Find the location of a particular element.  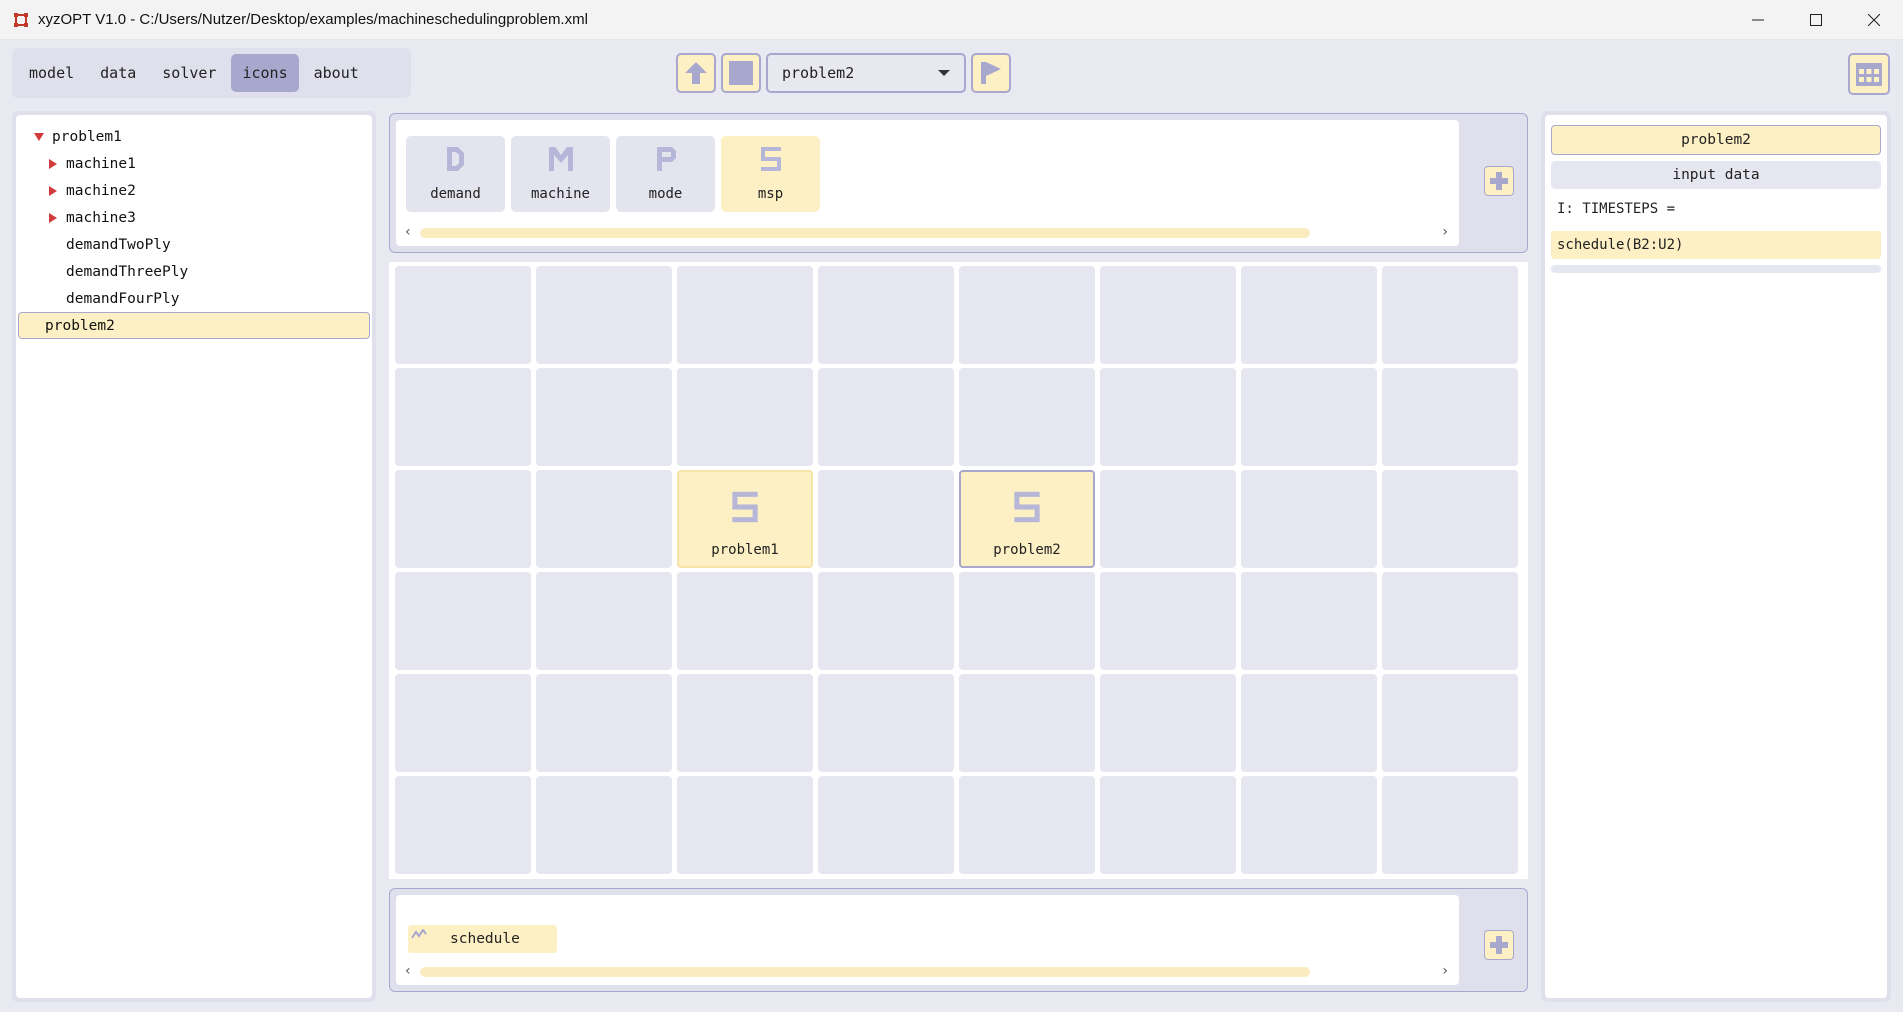

maximize-button is located at coordinates (1816, 20).